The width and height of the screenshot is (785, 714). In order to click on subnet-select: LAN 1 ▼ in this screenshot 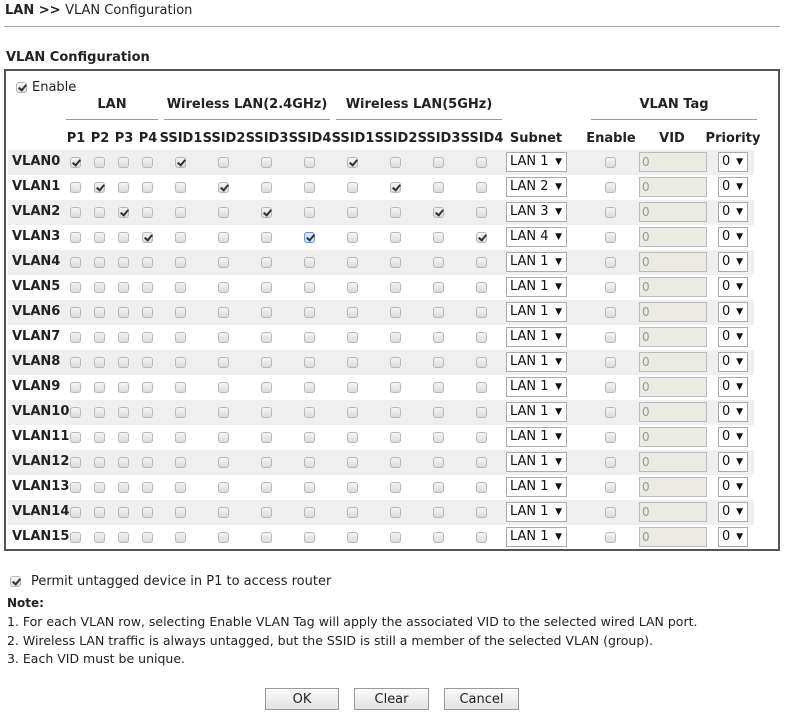, I will do `click(536, 437)`.